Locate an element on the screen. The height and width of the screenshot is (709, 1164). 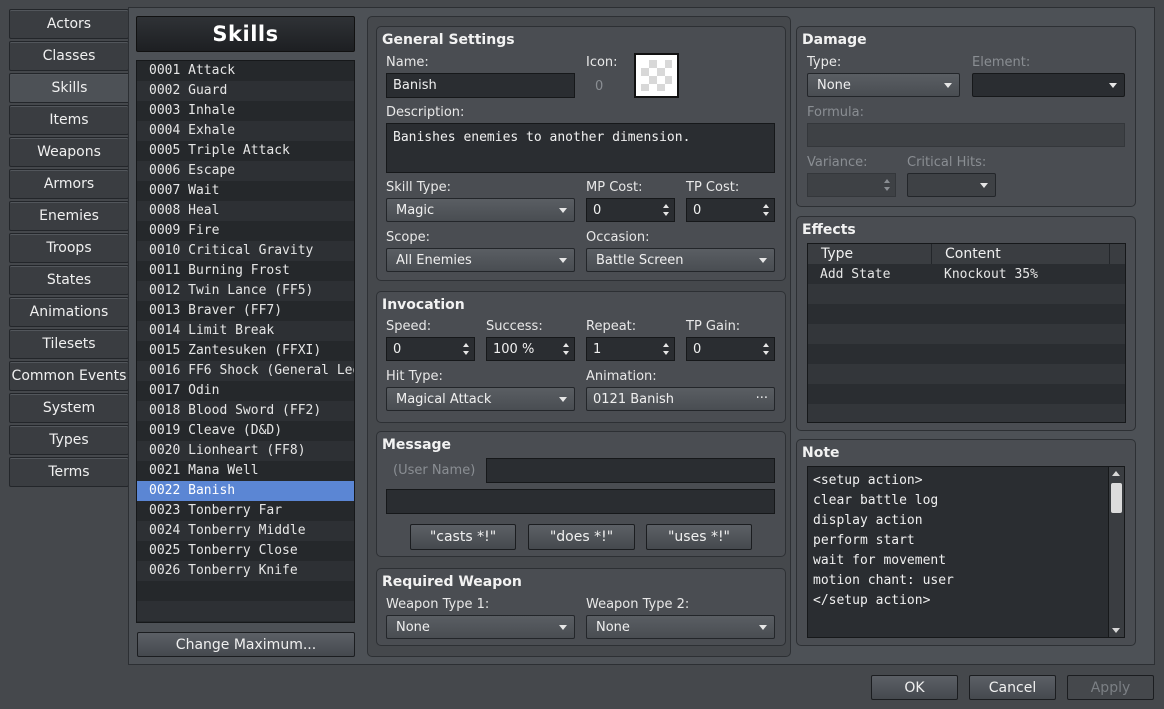
list-item: 0003 Inhale is located at coordinates (245, 111).